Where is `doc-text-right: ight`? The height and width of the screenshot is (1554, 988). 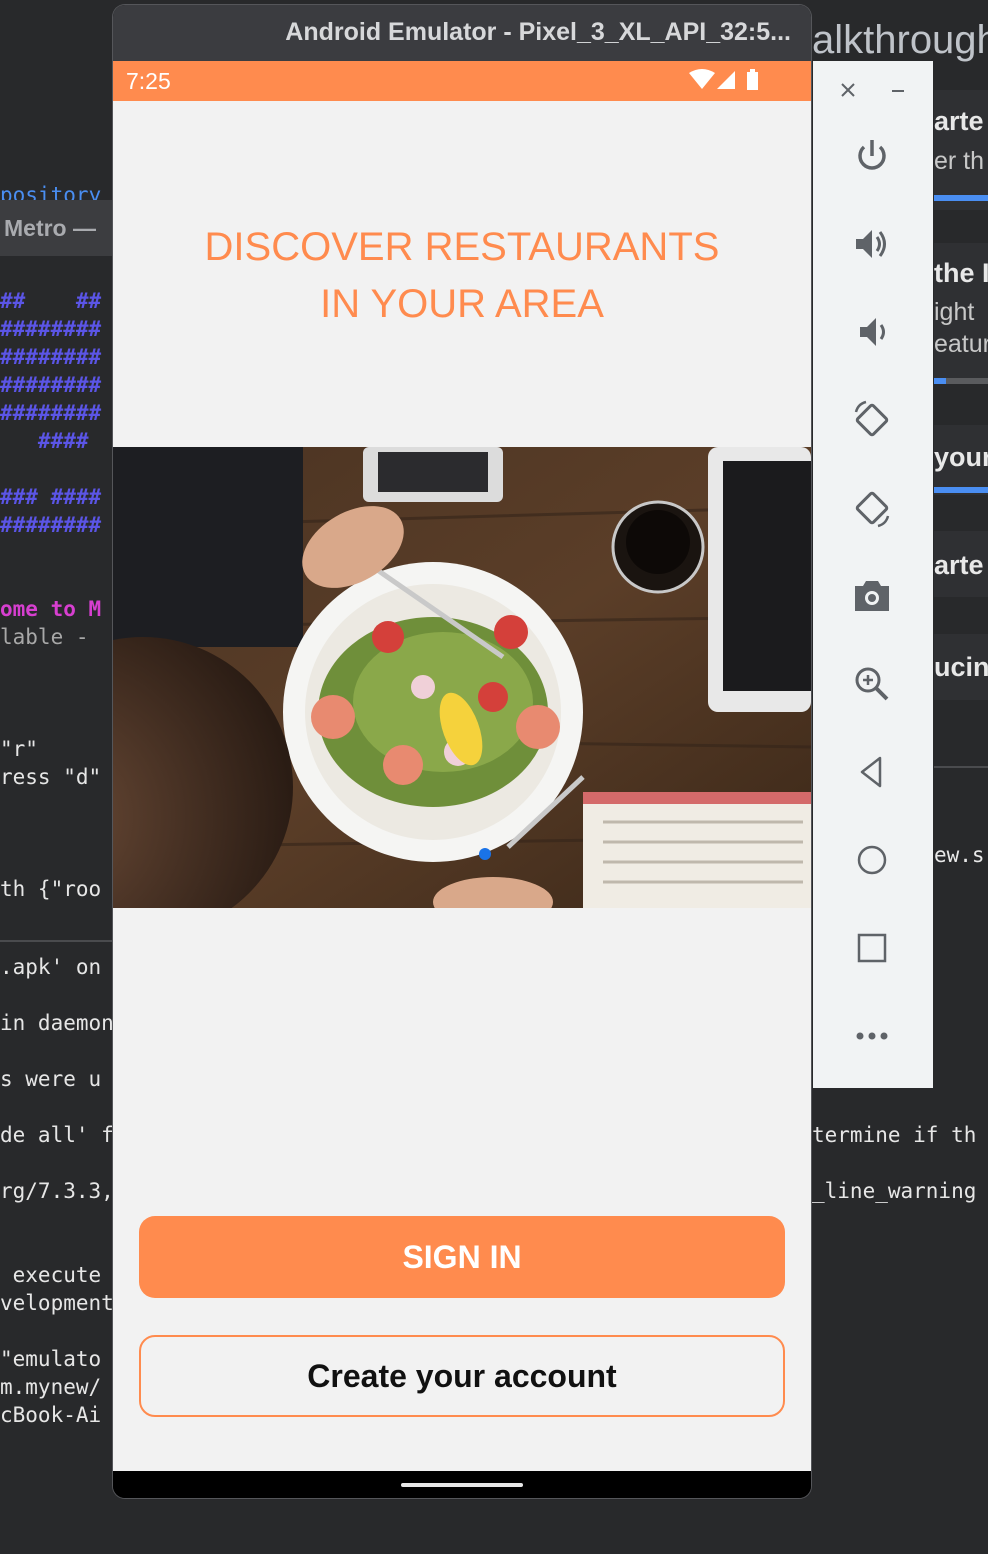 doc-text-right: ight is located at coordinates (954, 312).